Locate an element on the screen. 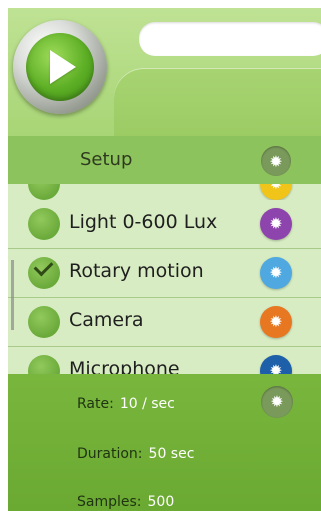  search-input is located at coordinates (230, 39).